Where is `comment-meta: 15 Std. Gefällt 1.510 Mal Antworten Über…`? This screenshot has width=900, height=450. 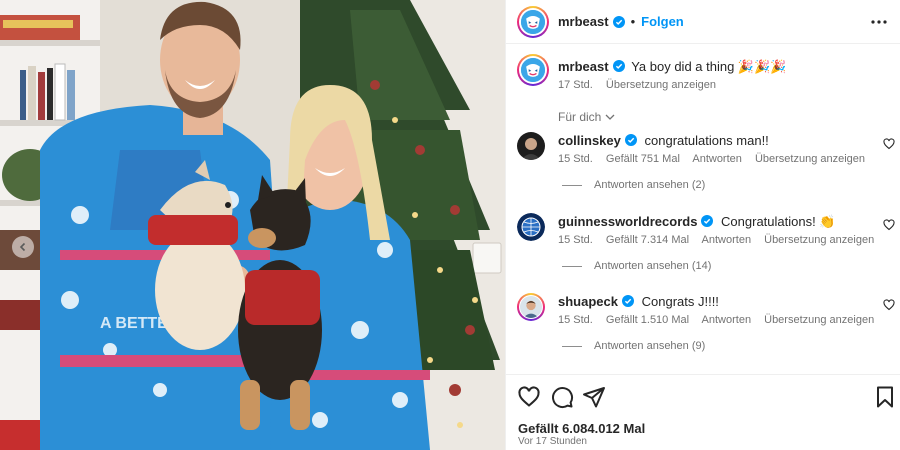 comment-meta: 15 Std. Gefällt 1.510 Mal Antworten Über… is located at coordinates (721, 320).